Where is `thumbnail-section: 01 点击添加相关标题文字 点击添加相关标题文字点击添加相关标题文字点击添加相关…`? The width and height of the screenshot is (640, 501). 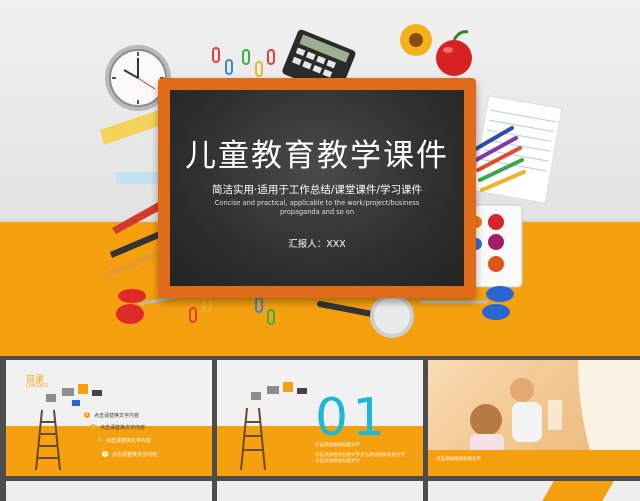 thumbnail-section: 01 点击添加相关标题文字 点击添加相关标题文字点击添加相关标题文字点击添加相关… is located at coordinates (320, 418).